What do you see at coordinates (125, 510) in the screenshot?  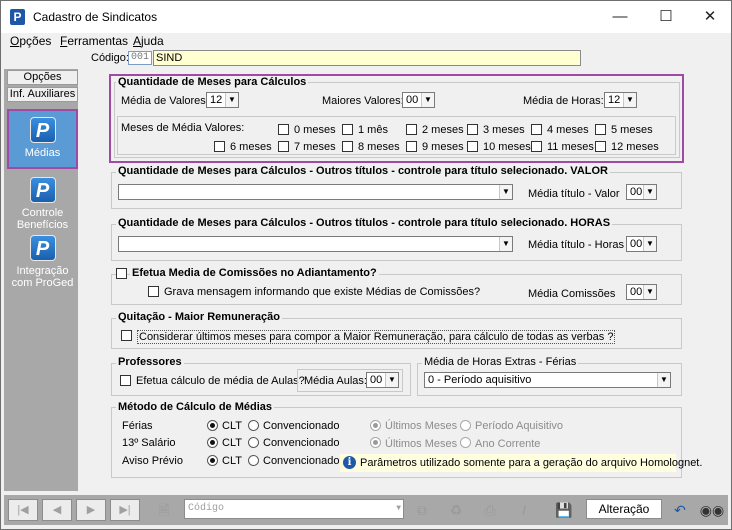 I see `last-record-icon: ▶|` at bounding box center [125, 510].